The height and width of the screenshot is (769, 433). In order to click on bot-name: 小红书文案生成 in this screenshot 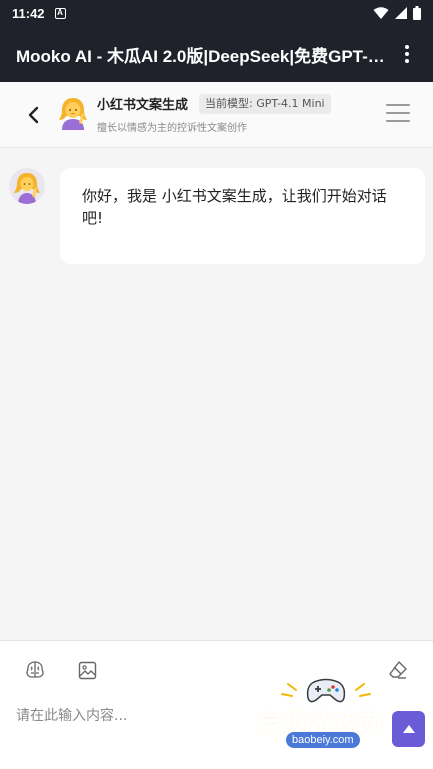, I will do `click(143, 105)`.